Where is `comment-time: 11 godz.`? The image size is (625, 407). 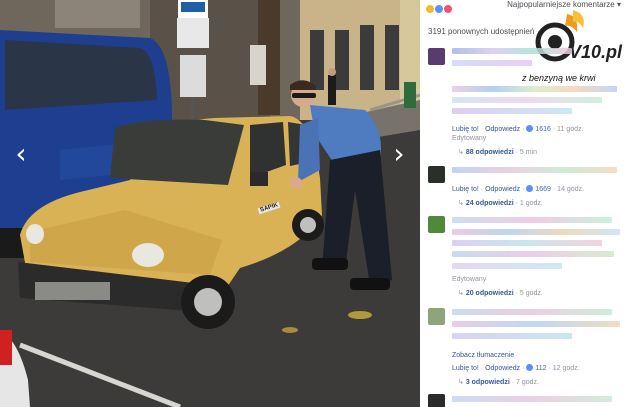
comment-time: 11 godz. is located at coordinates (570, 129).